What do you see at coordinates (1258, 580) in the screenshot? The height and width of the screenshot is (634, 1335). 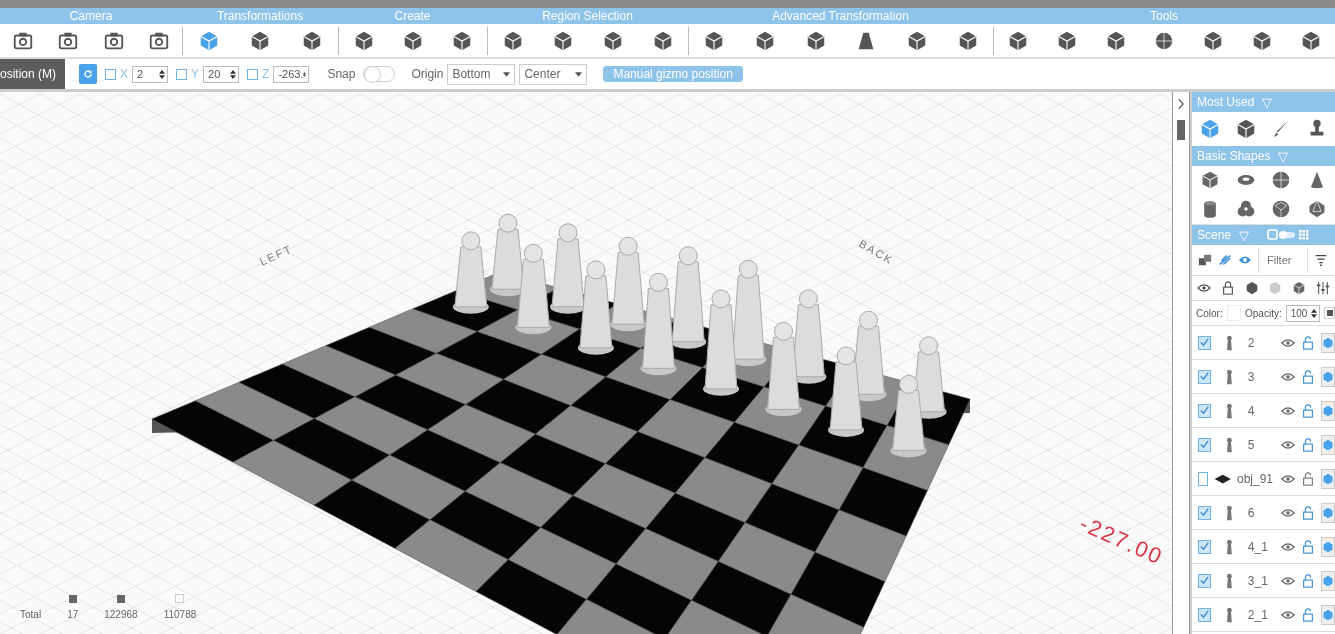 I see `object-name: 3_1` at bounding box center [1258, 580].